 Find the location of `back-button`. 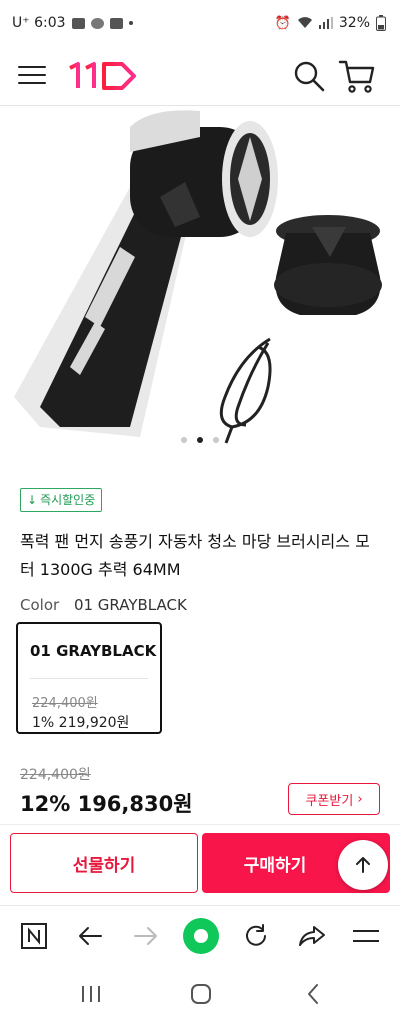

back-button is located at coordinates (90, 936).